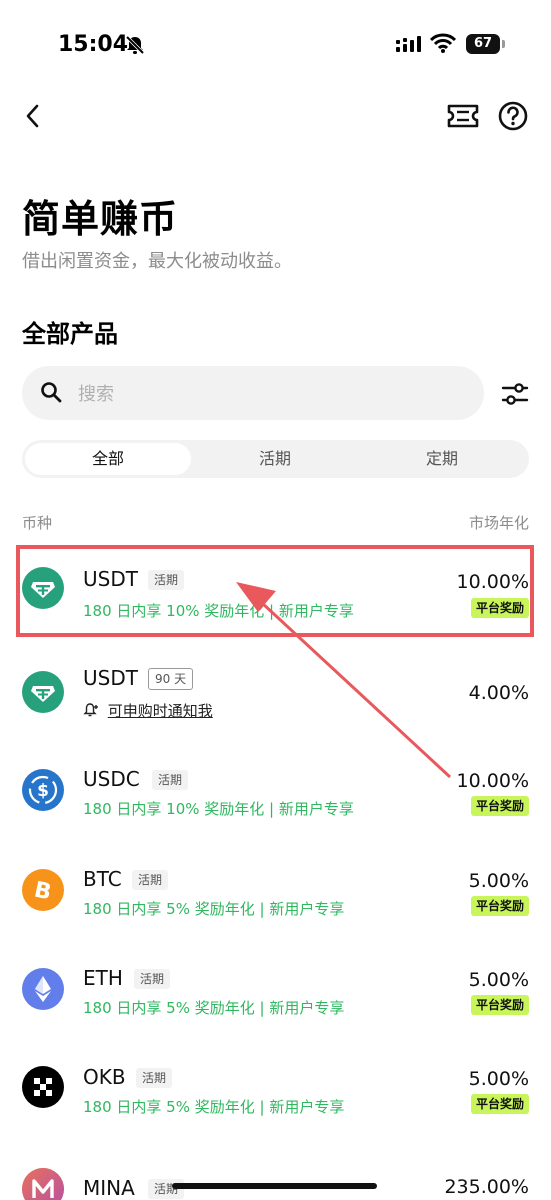  I want to click on promo-text: 180 日内享 10% 奖励年化 | 新用户专享, so click(218, 809).